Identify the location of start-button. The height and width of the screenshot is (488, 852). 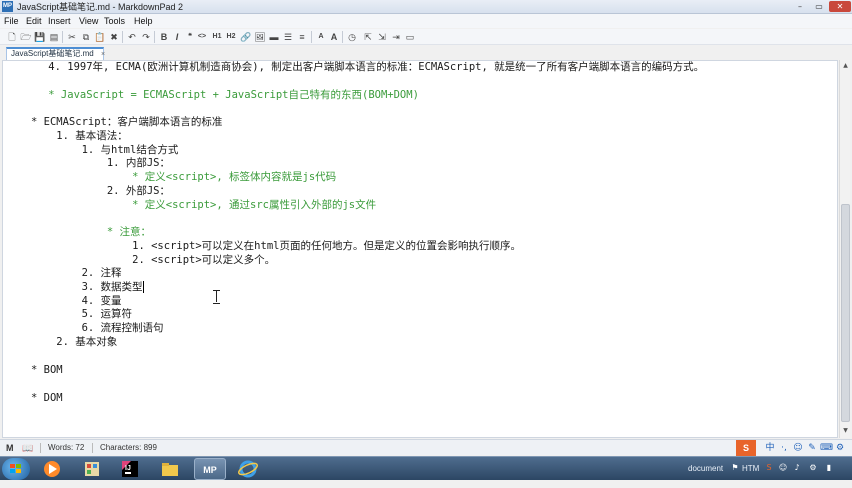
(16, 469).